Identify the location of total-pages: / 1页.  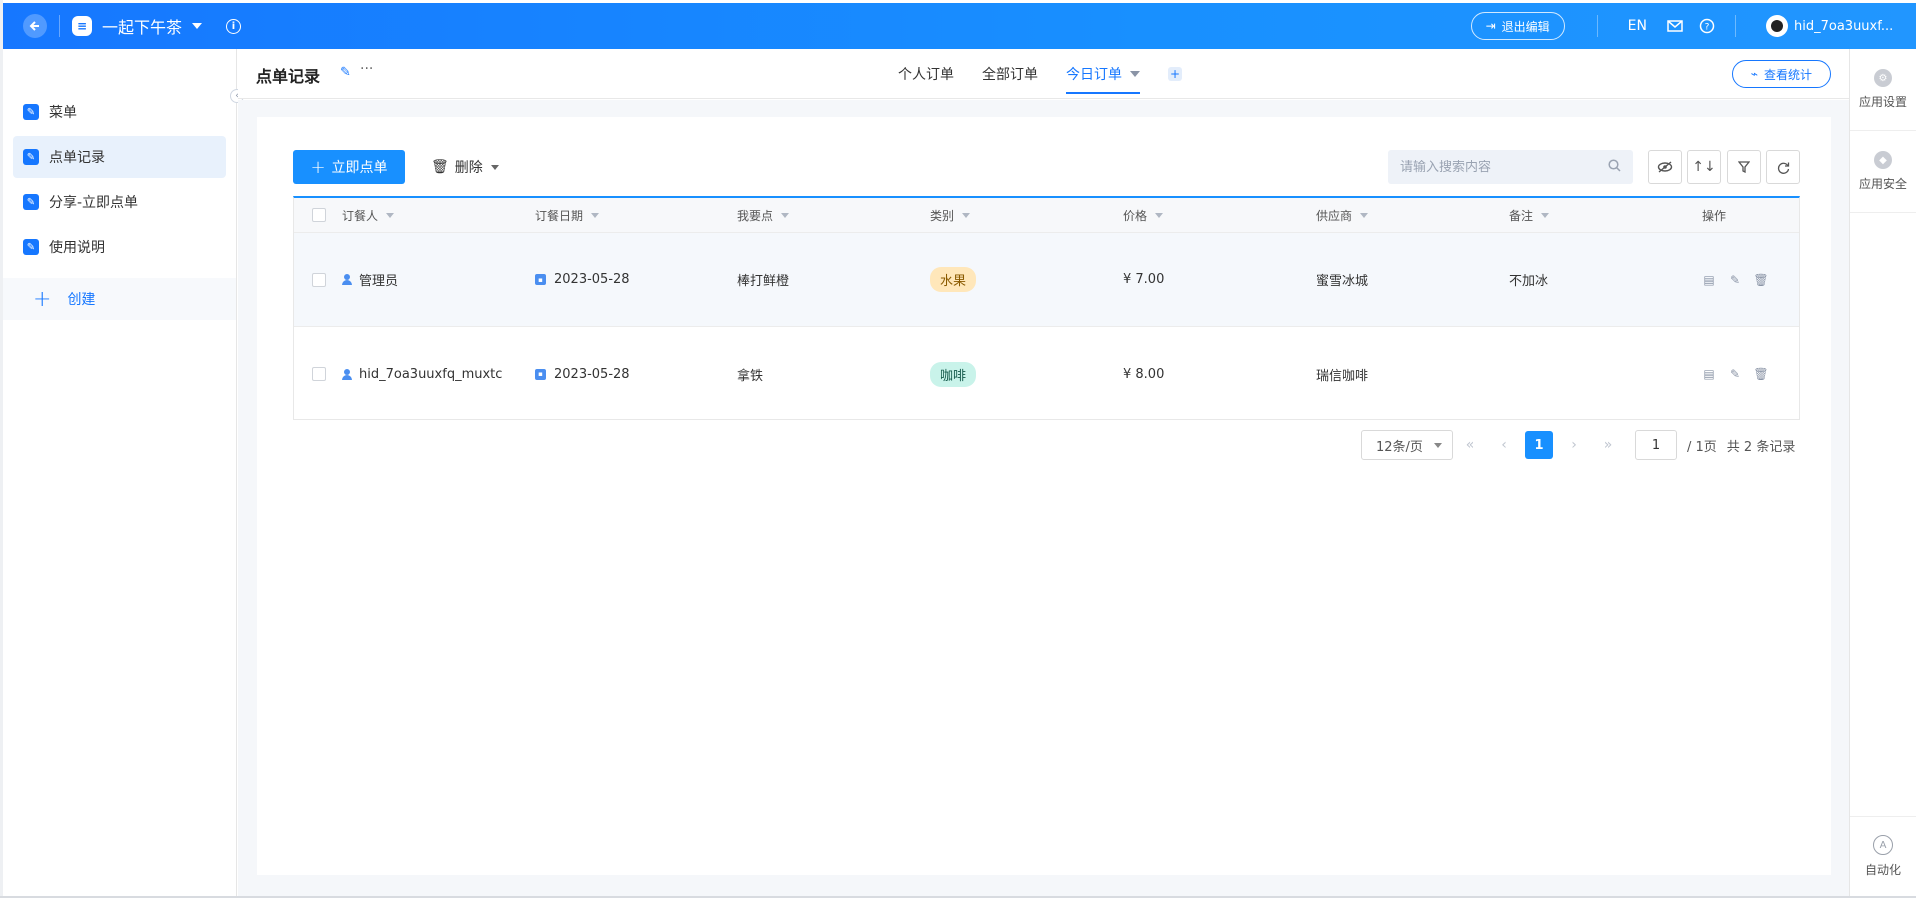
(1702, 447).